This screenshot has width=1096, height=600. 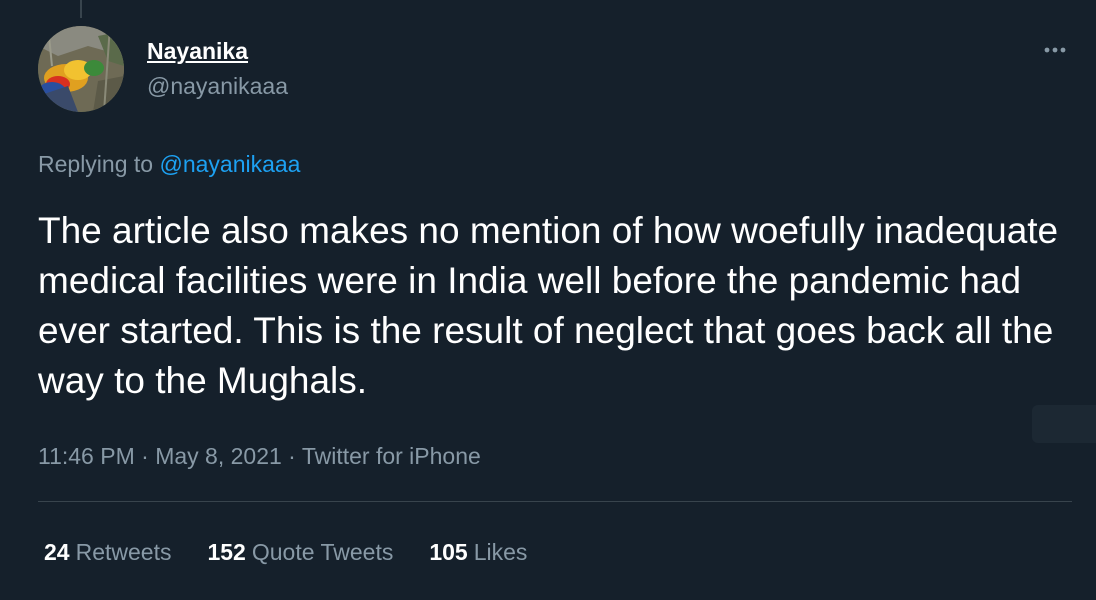 I want to click on retweets-stat: 24 Retweets, so click(x=107, y=552).